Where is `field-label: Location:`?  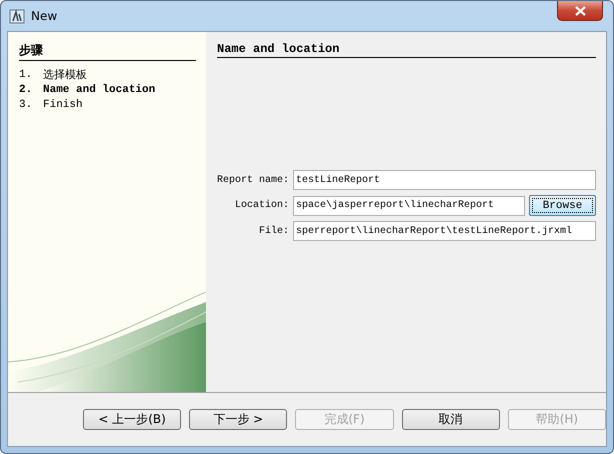
field-label: Location: is located at coordinates (262, 205).